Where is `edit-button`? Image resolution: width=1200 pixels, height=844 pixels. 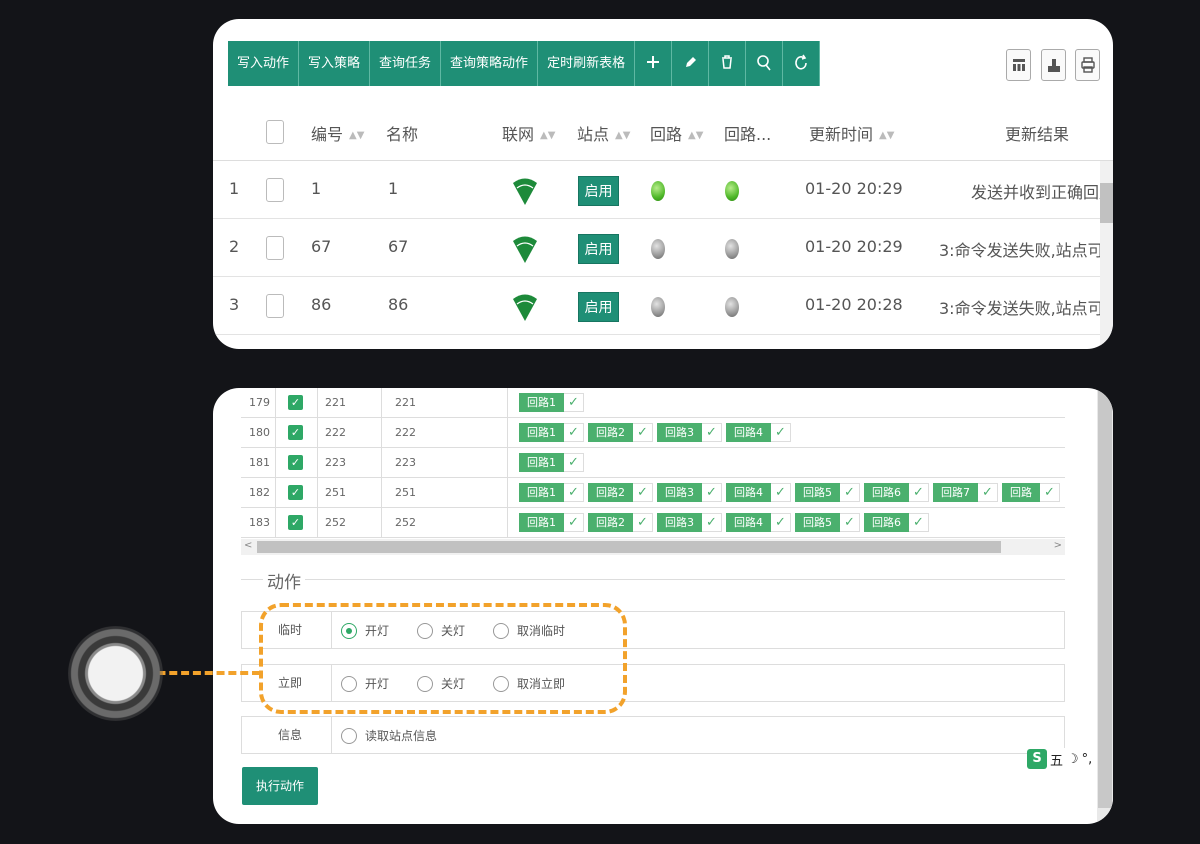 edit-button is located at coordinates (691, 63).